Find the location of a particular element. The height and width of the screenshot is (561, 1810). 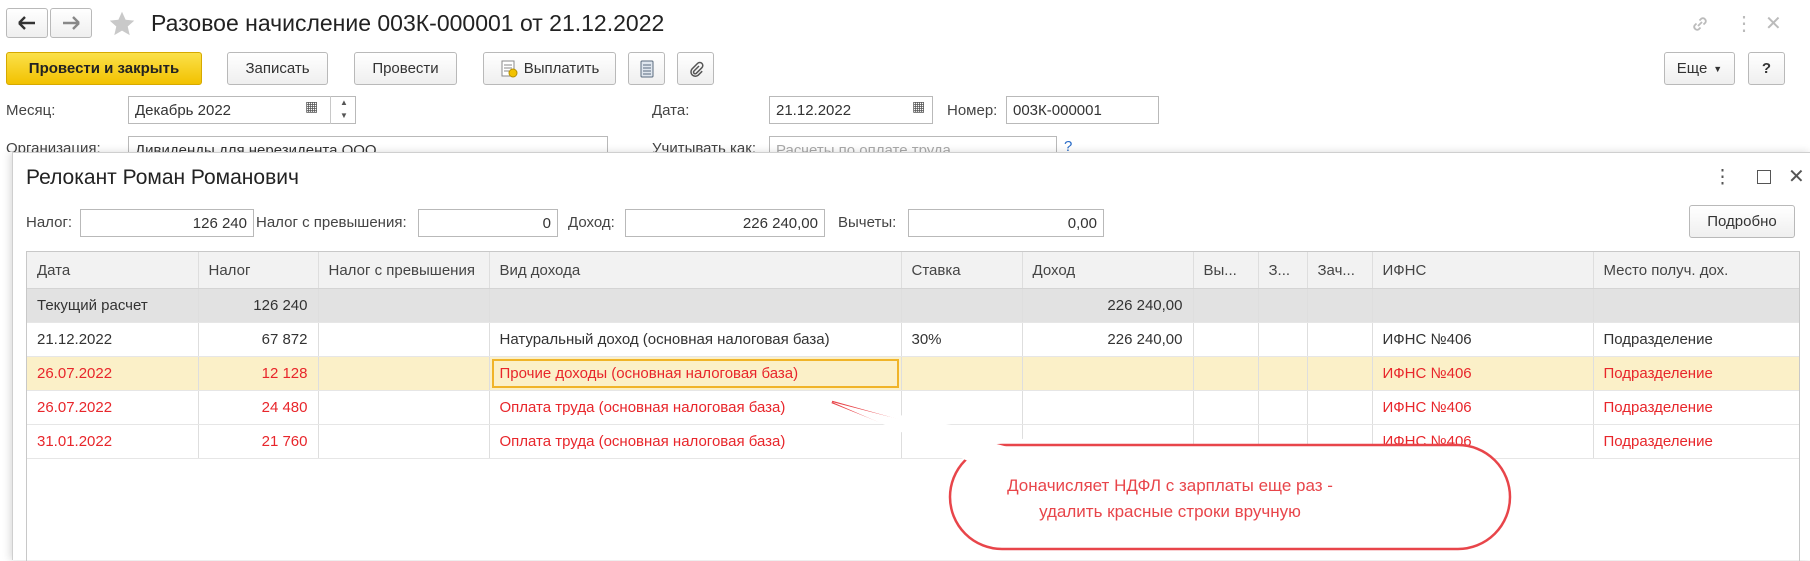

excess-tax-value: 0 is located at coordinates (546, 223).